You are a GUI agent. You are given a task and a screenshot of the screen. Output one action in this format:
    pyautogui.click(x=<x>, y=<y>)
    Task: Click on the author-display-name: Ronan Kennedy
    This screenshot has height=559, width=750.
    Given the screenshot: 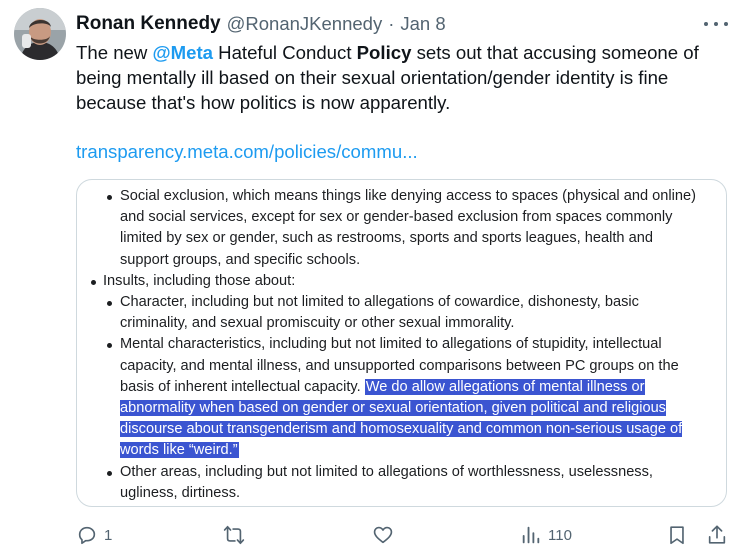 What is the action you would take?
    pyautogui.click(x=148, y=24)
    